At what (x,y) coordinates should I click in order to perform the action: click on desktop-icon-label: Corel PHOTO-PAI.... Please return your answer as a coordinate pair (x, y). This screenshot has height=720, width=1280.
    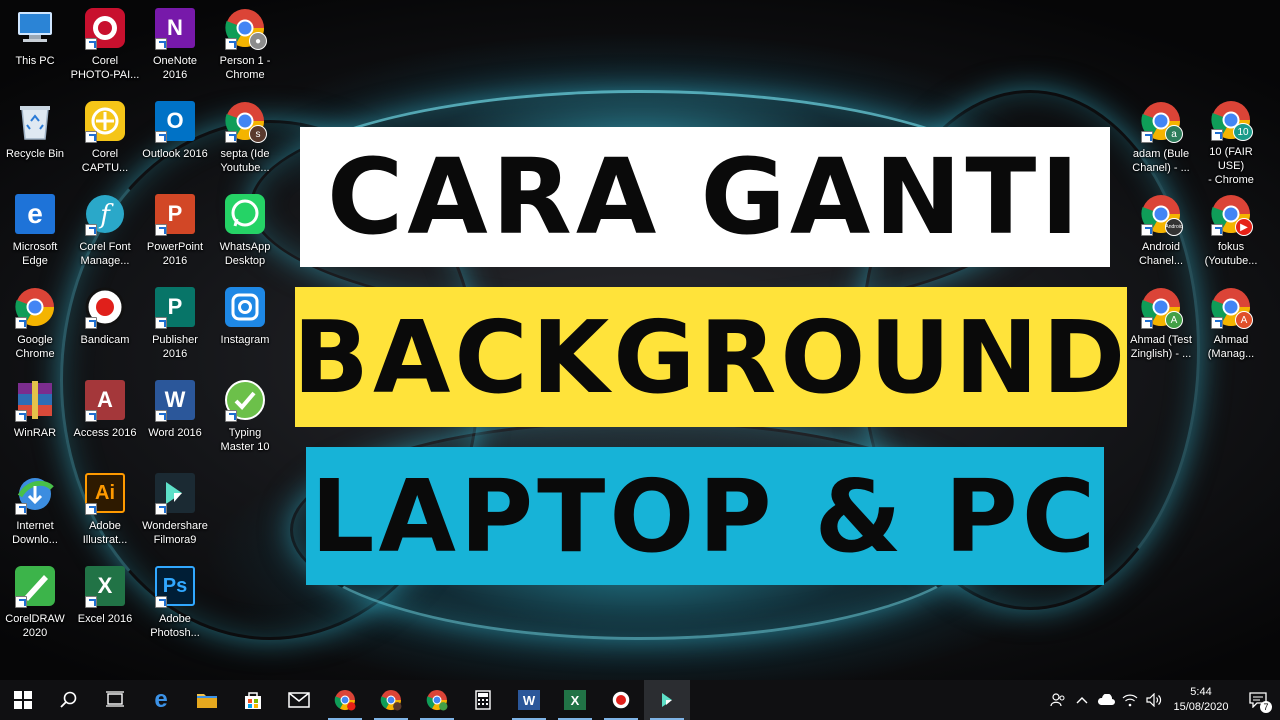
    Looking at the image, I should click on (105, 68).